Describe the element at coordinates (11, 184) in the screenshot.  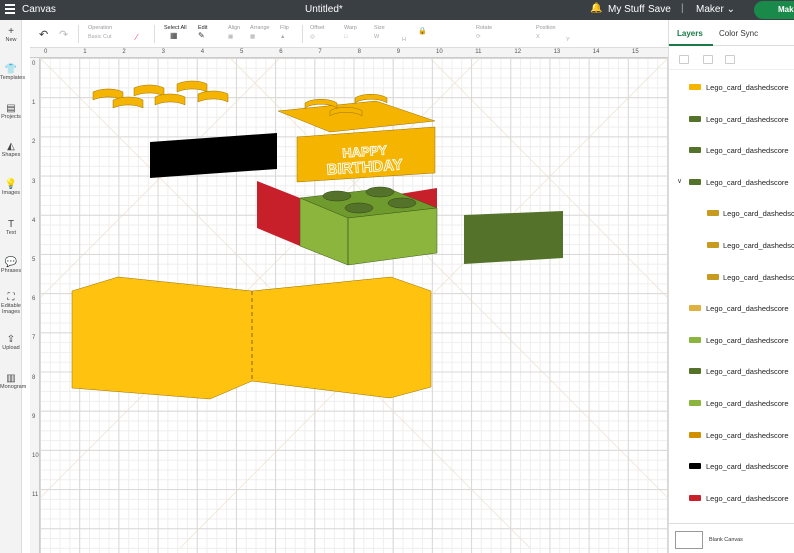
I see `lightbulb-icon: 💡` at that location.